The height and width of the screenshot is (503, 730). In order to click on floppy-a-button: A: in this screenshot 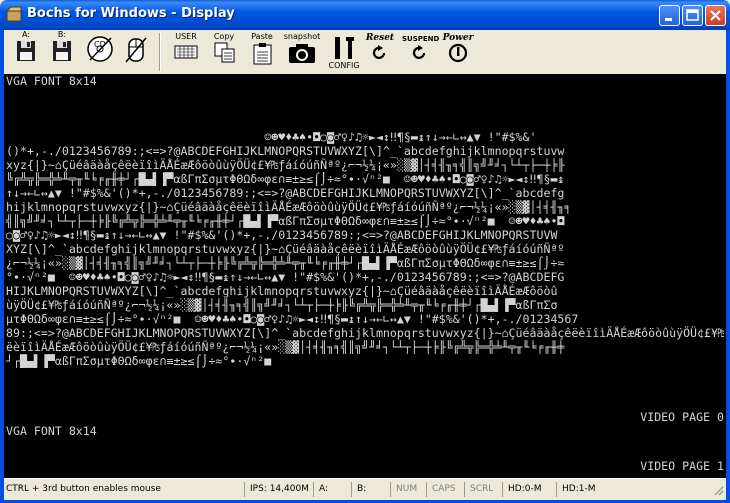, I will do `click(26, 52)`.